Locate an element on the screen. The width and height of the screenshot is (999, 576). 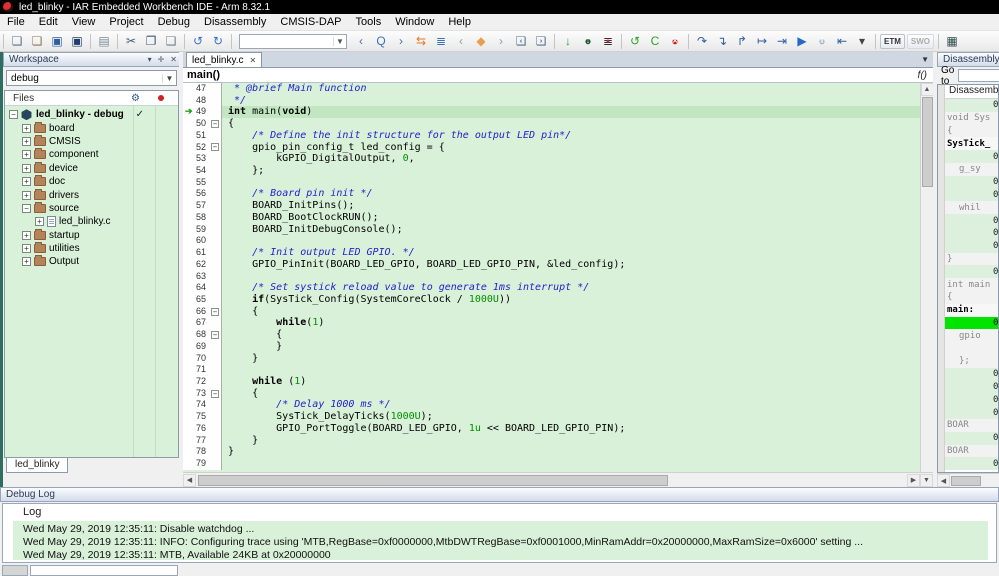
disassembly-row: BOAR is located at coordinates (971, 425).